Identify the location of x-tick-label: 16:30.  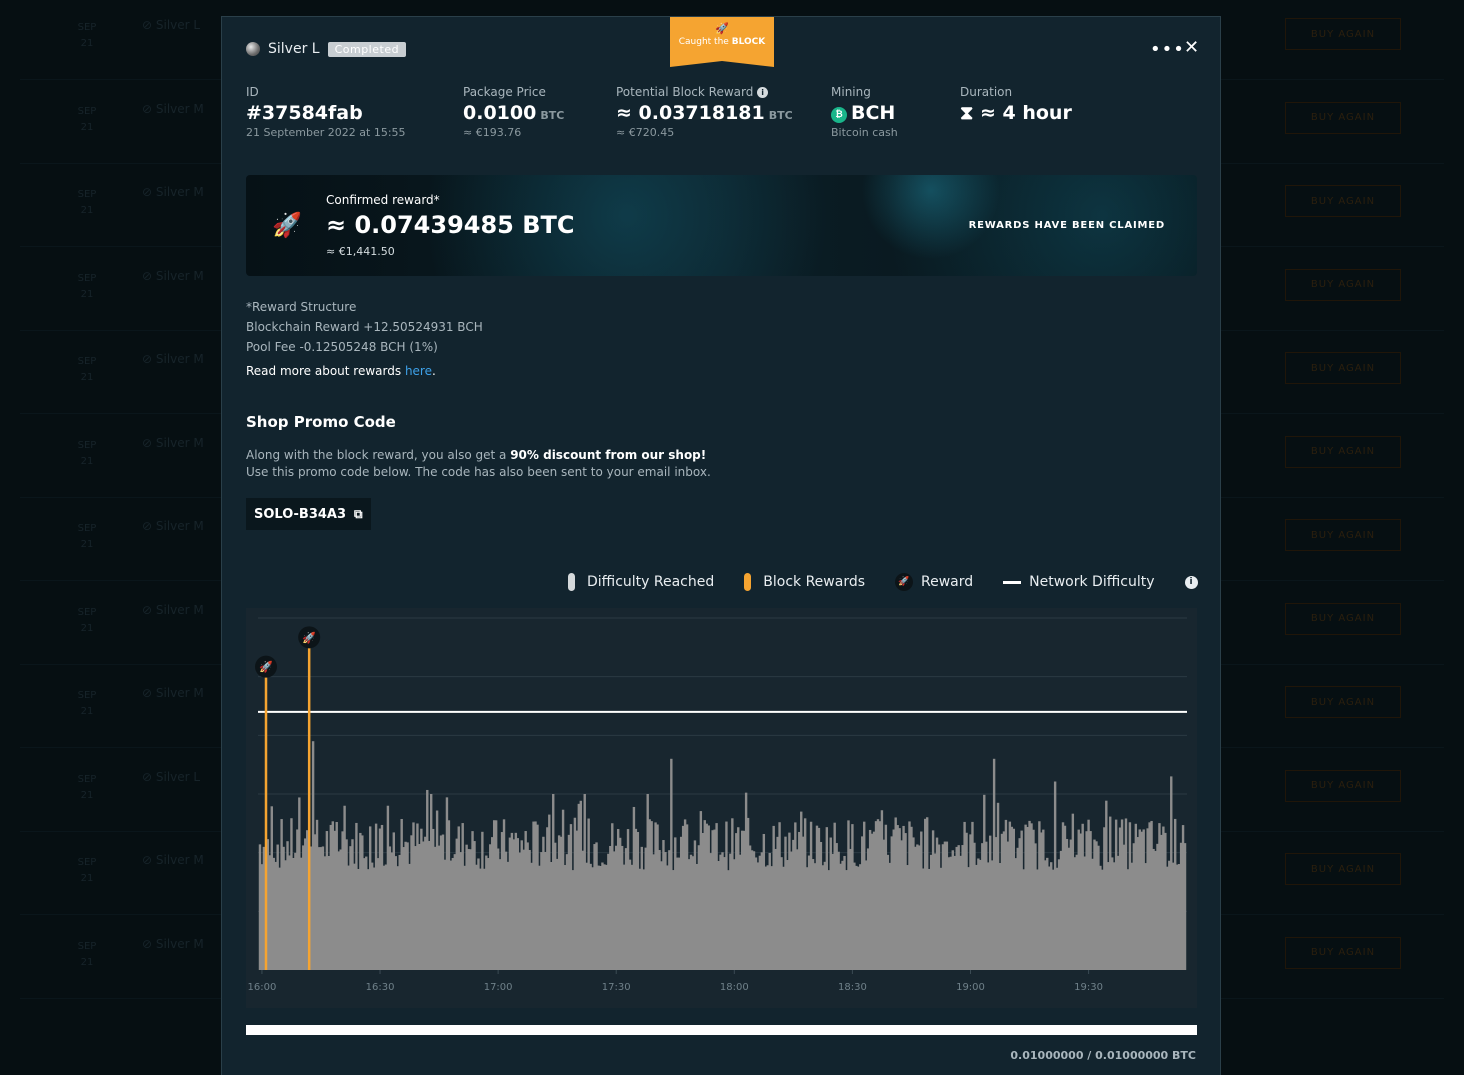
(380, 987).